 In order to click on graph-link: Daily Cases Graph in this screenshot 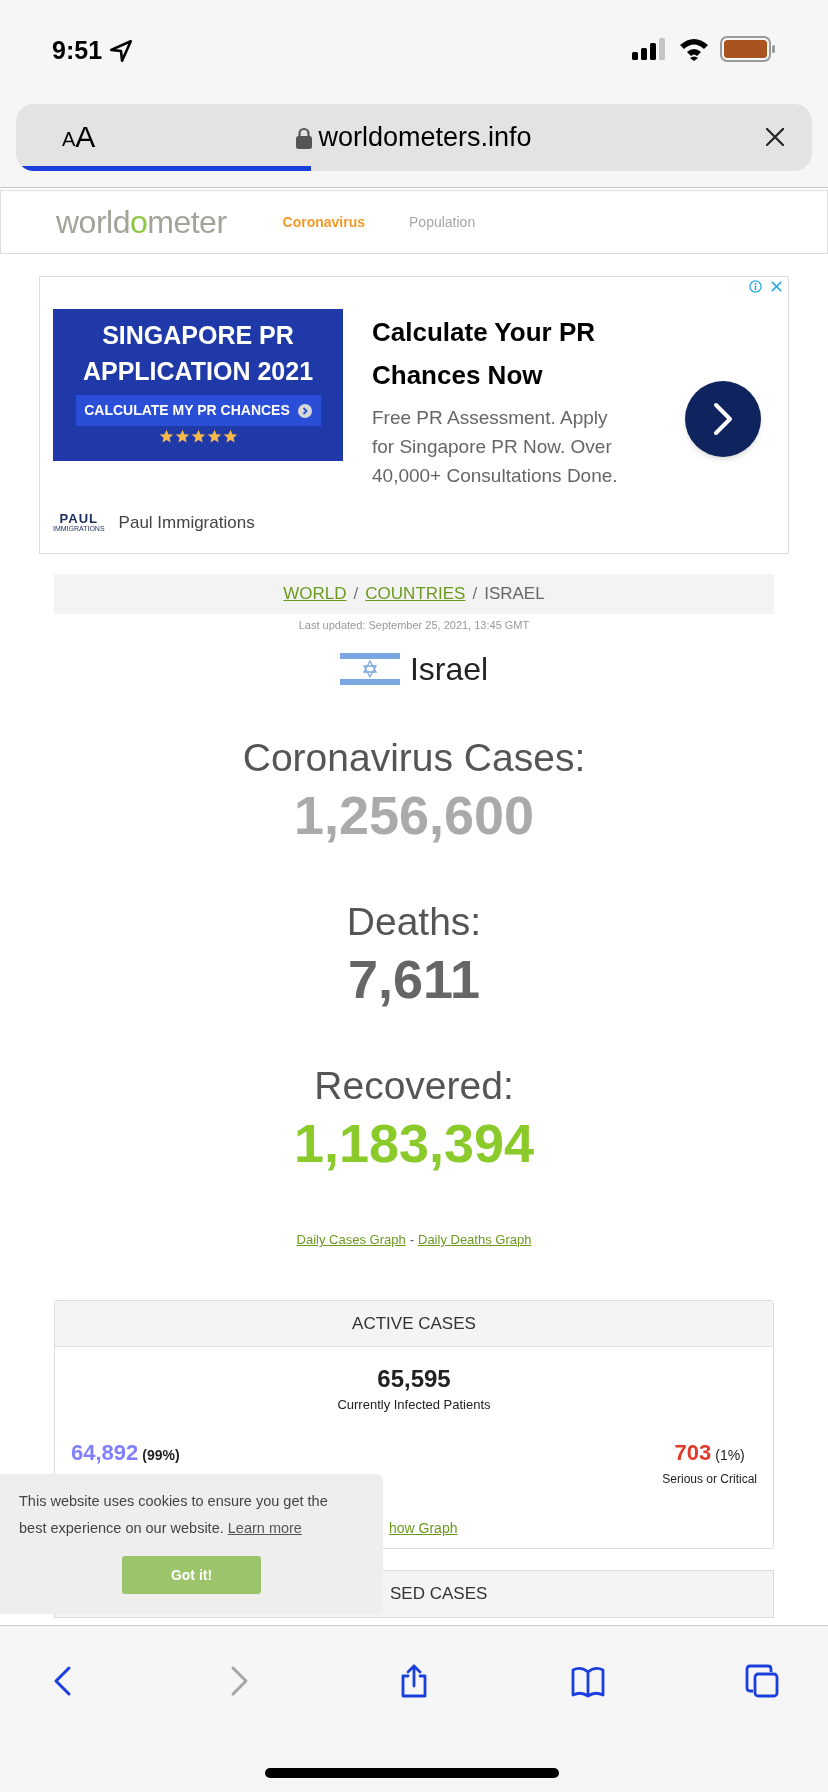, I will do `click(351, 1240)`.